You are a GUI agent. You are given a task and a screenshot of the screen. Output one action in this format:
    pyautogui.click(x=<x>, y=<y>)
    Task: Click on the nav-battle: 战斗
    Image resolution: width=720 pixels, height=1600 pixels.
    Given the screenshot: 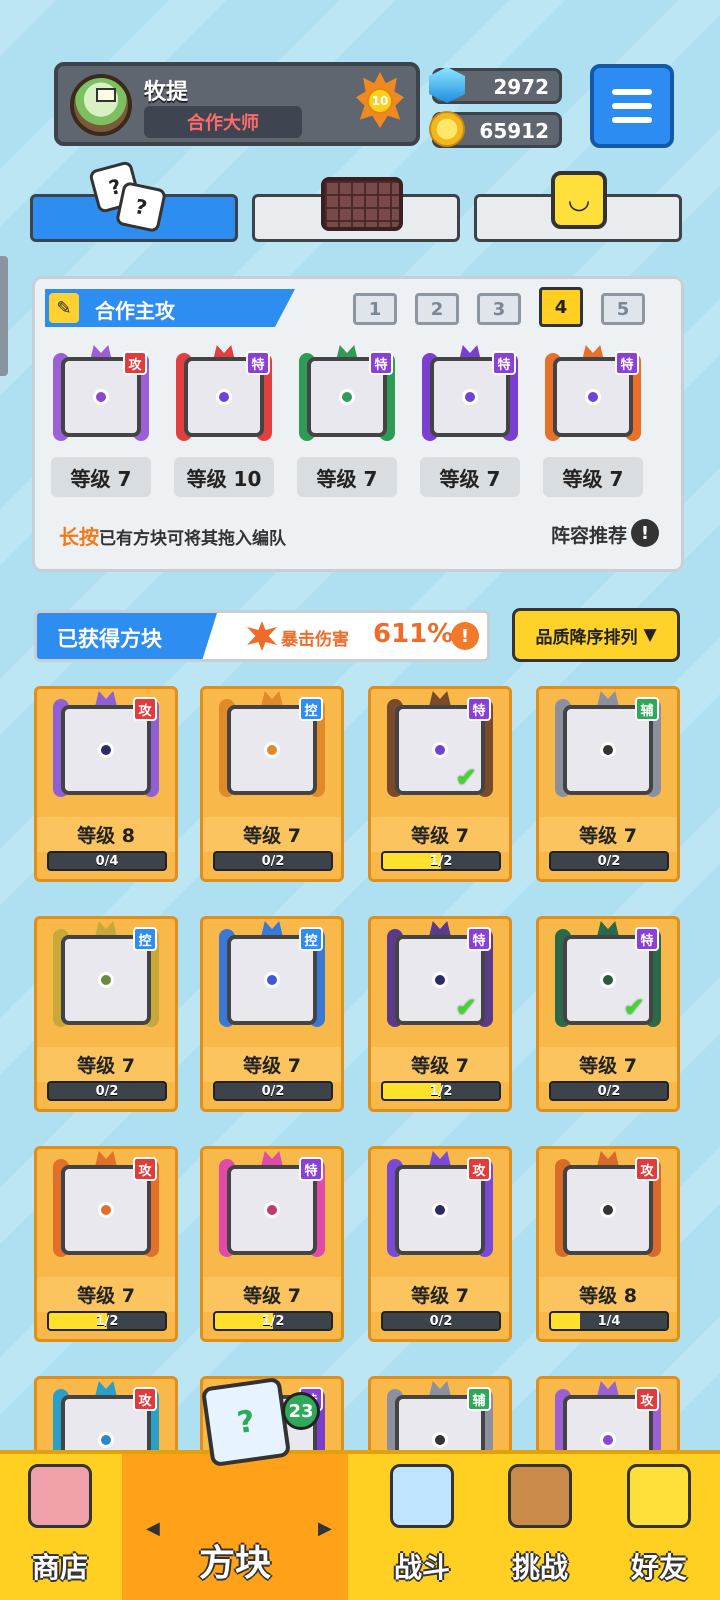 What is the action you would take?
    pyautogui.click(x=422, y=1527)
    